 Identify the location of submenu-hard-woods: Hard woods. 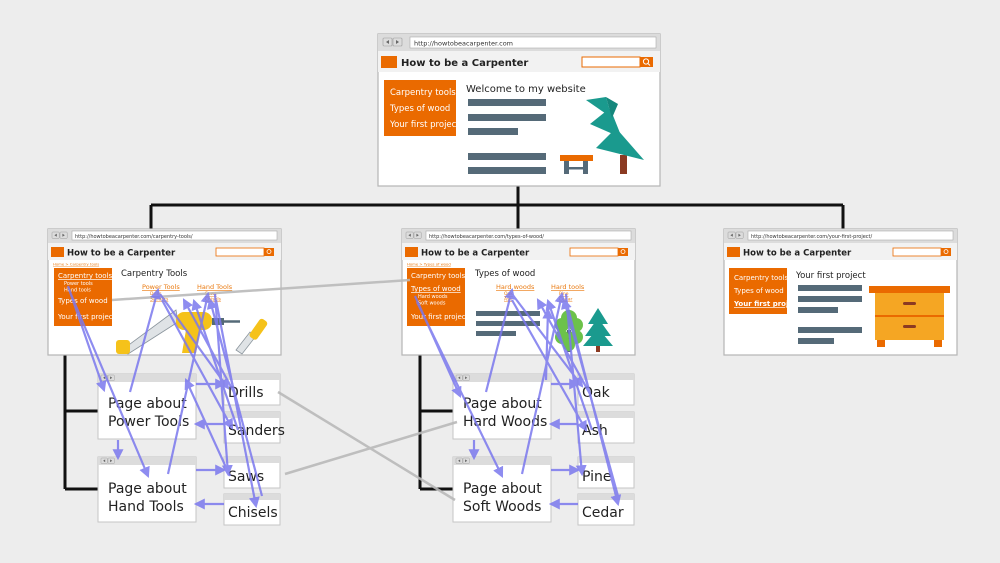
(433, 297).